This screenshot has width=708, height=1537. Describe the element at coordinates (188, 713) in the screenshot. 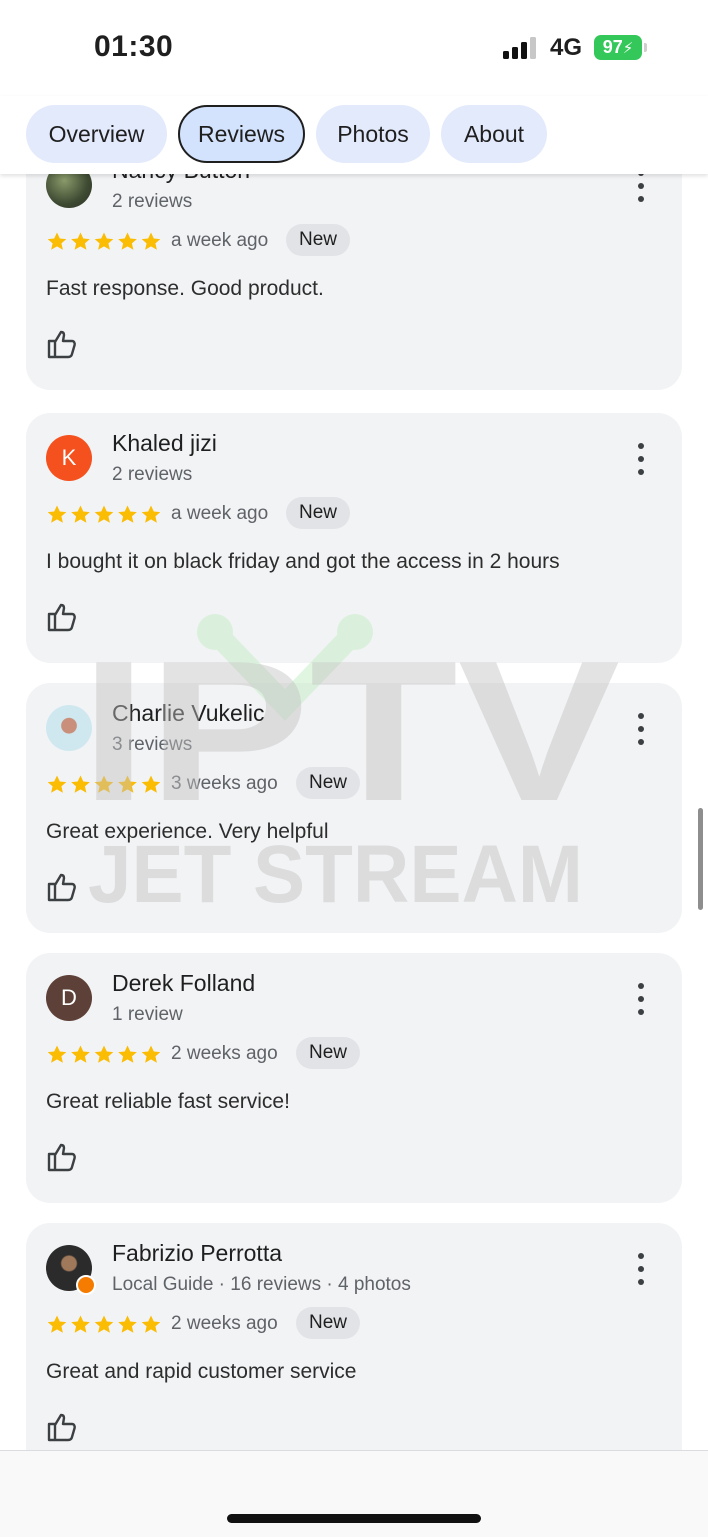

I see `reviewer-name: Charlie Vukelic` at that location.